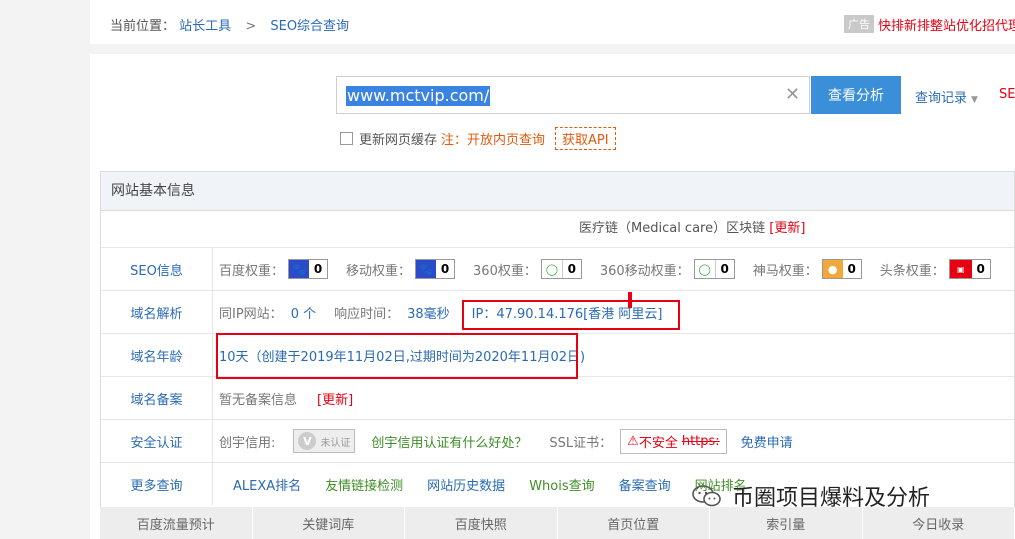 The image size is (1015, 539). What do you see at coordinates (974, 100) in the screenshot?
I see `chevron-down-icon: ▼` at bounding box center [974, 100].